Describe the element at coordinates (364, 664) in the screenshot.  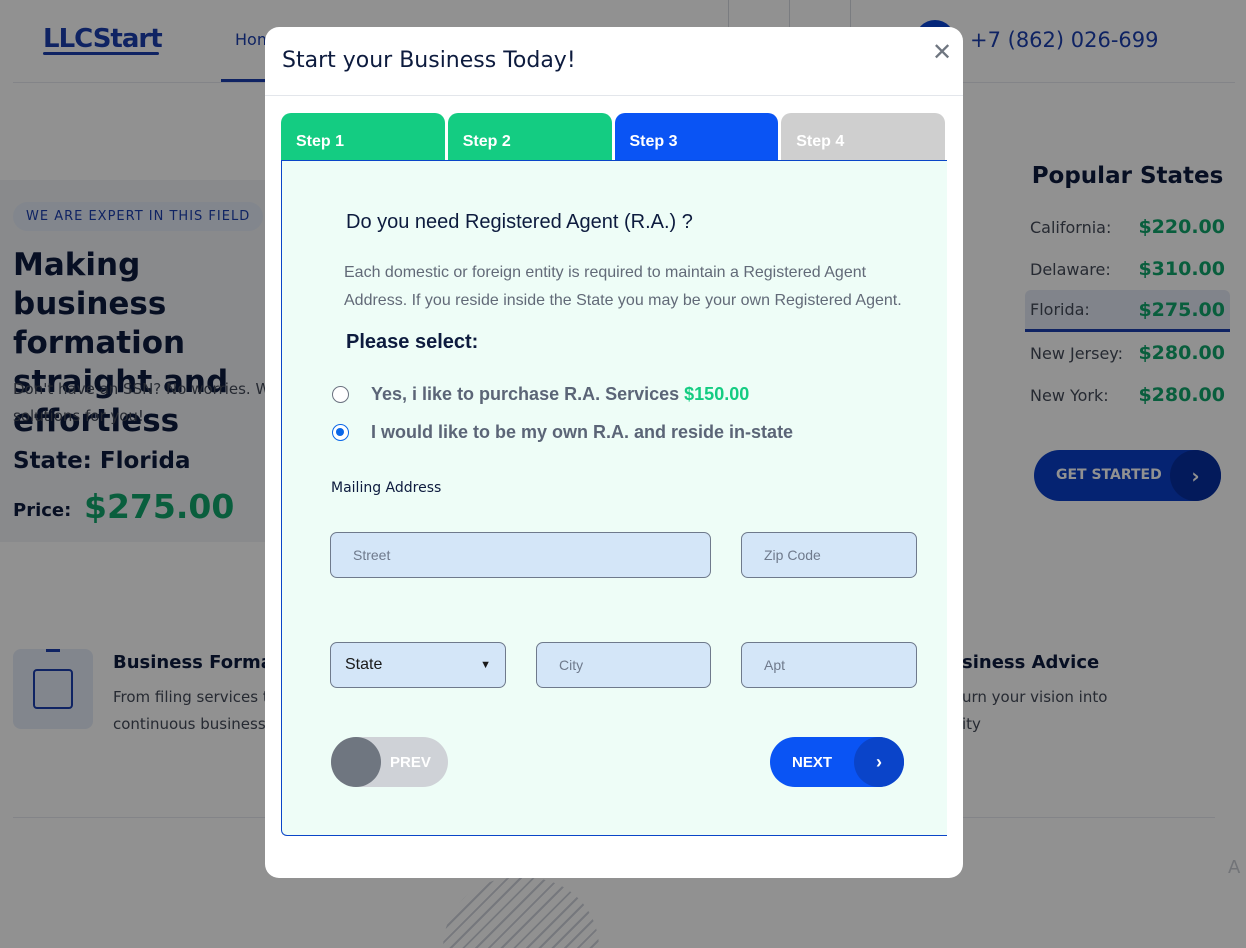
I see `state-select-value: State` at that location.